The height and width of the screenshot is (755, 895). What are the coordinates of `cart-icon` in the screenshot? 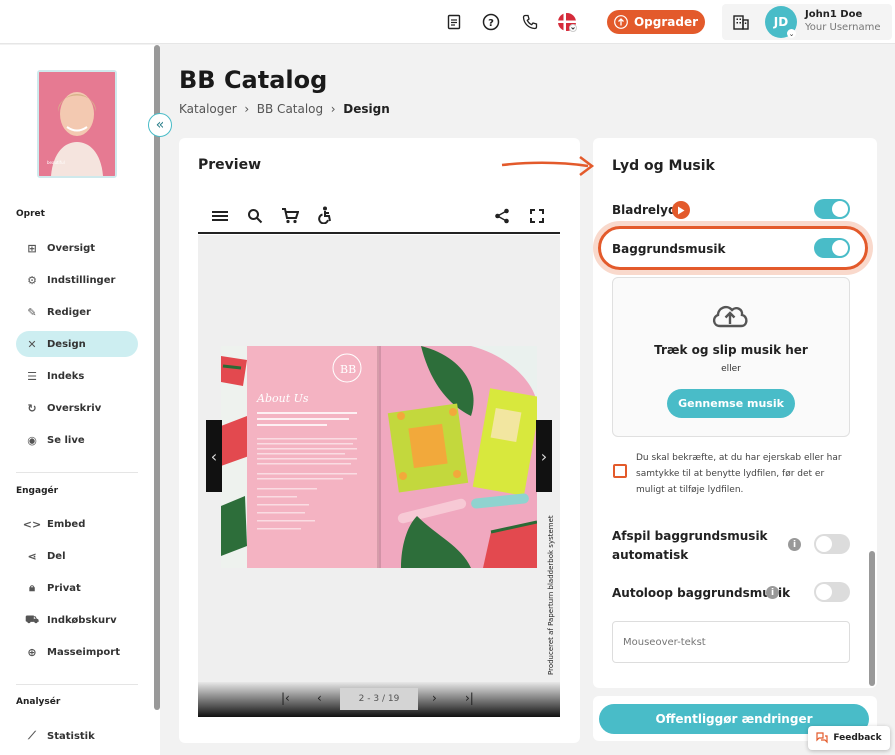 It's located at (290, 216).